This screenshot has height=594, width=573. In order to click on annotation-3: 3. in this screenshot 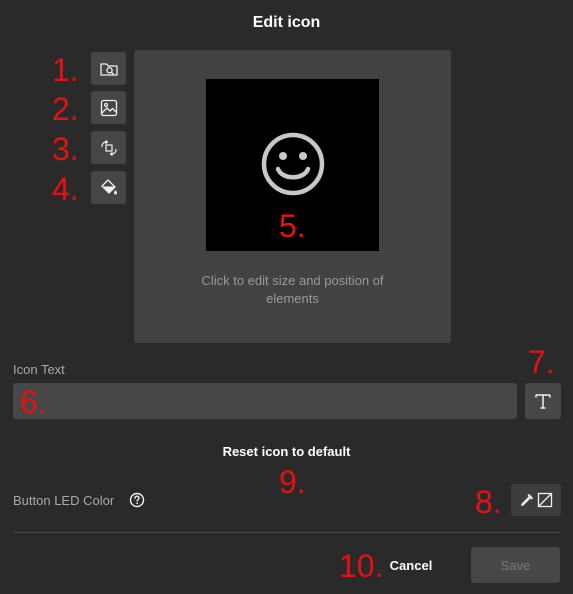, I will do `click(65, 149)`.